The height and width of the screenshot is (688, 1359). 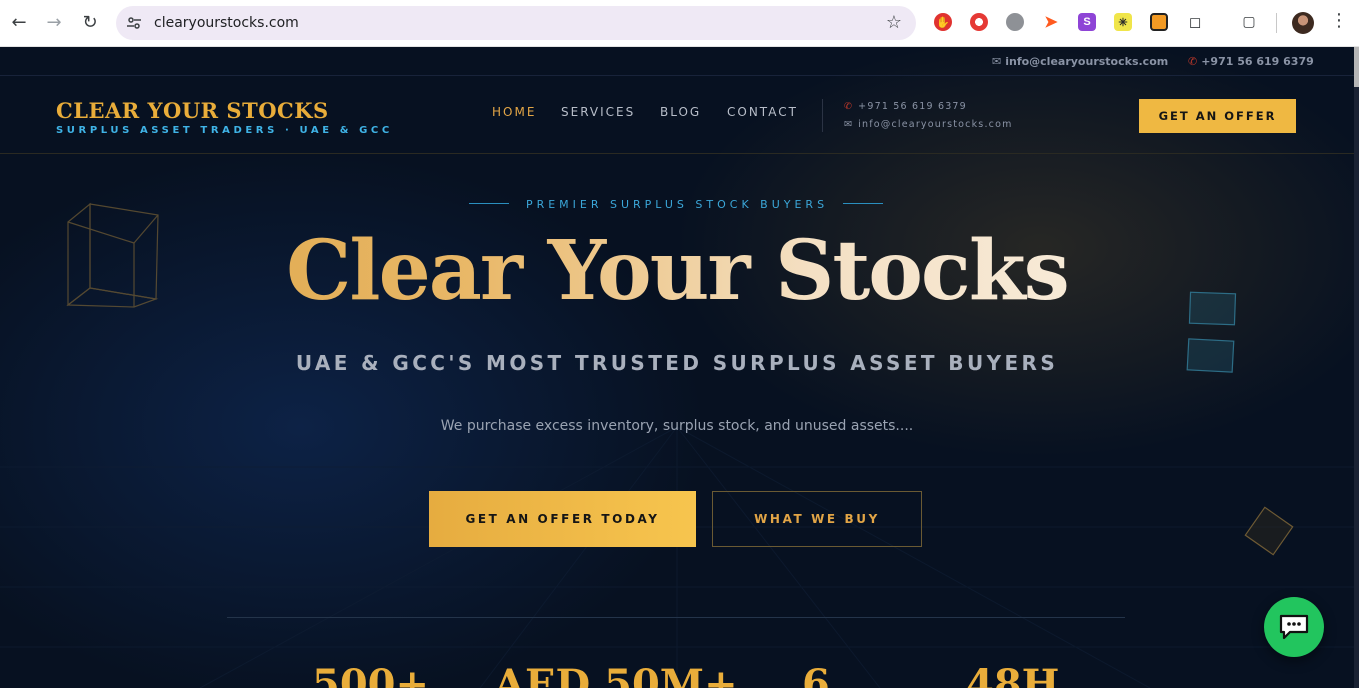 I want to click on reload-icon: ↻, so click(x=90, y=23).